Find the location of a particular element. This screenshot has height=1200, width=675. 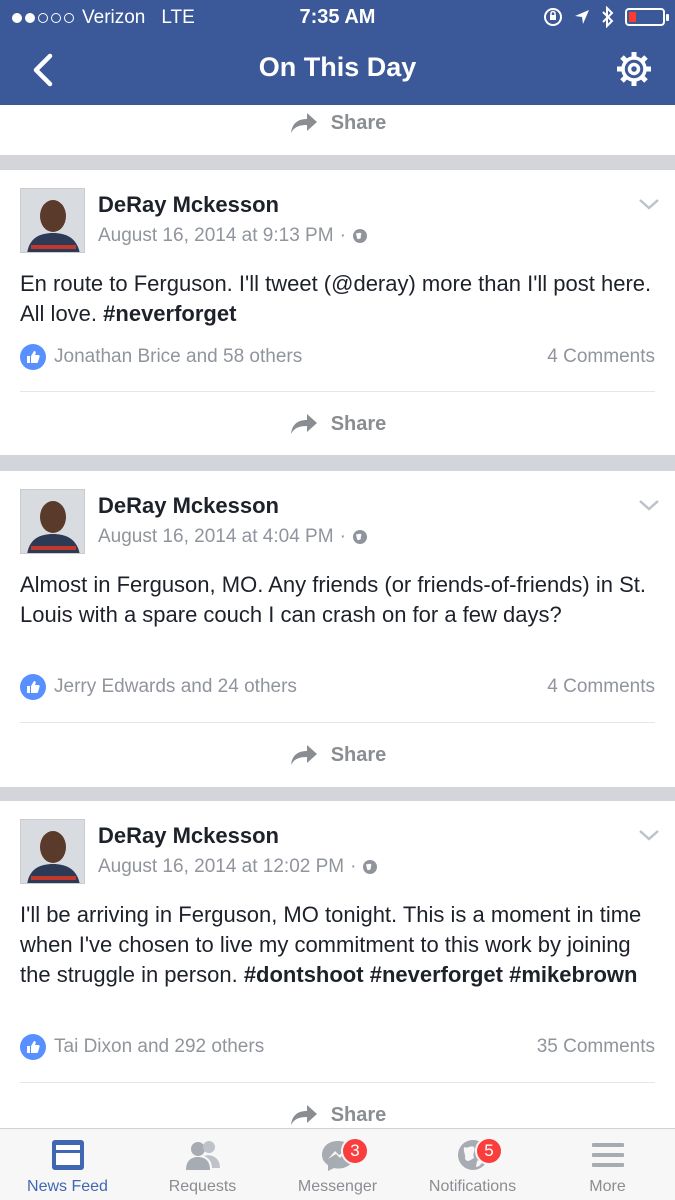

post-reactions: Jerry Edwards and 24 others 4 Comments is located at coordinates (337, 687).